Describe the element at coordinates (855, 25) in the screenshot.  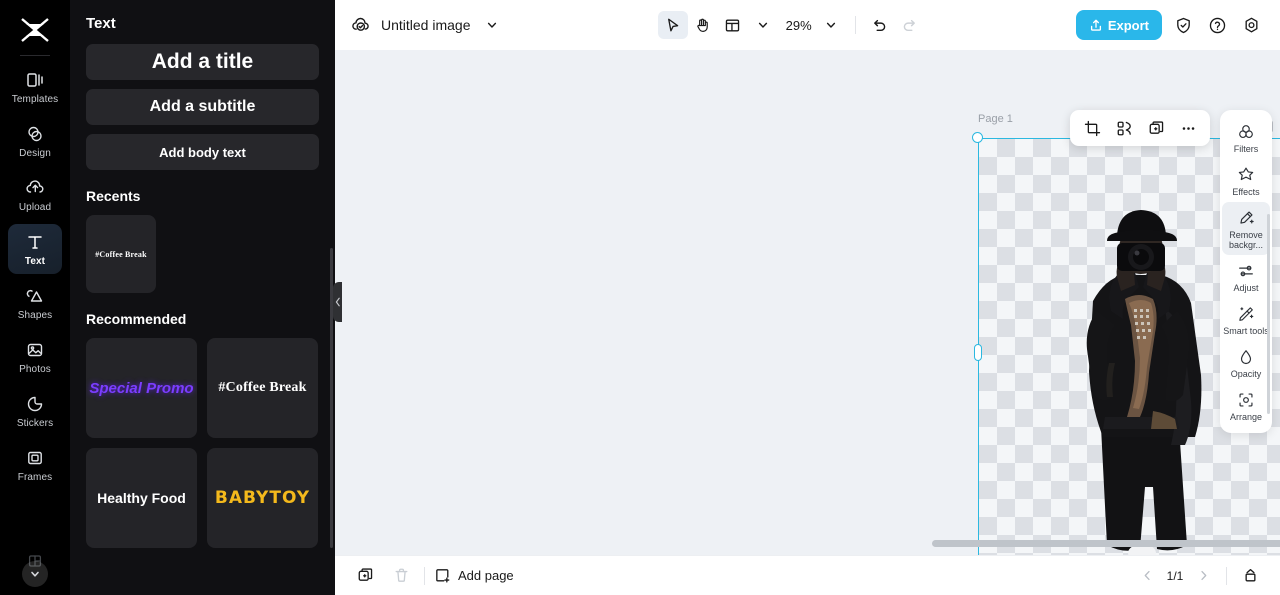
I see `toolbar-divider` at that location.